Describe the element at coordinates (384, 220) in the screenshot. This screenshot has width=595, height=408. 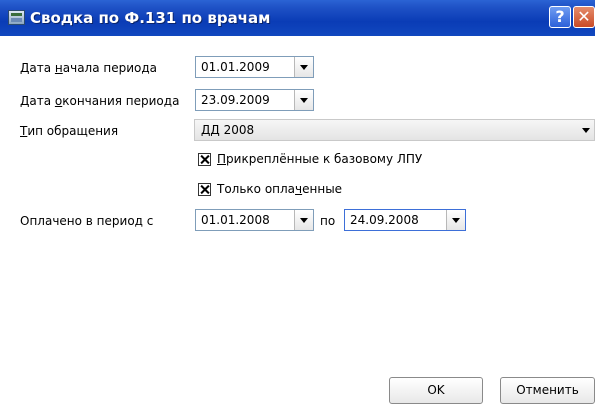
I see `paid-to-value: 24.09.2008` at that location.